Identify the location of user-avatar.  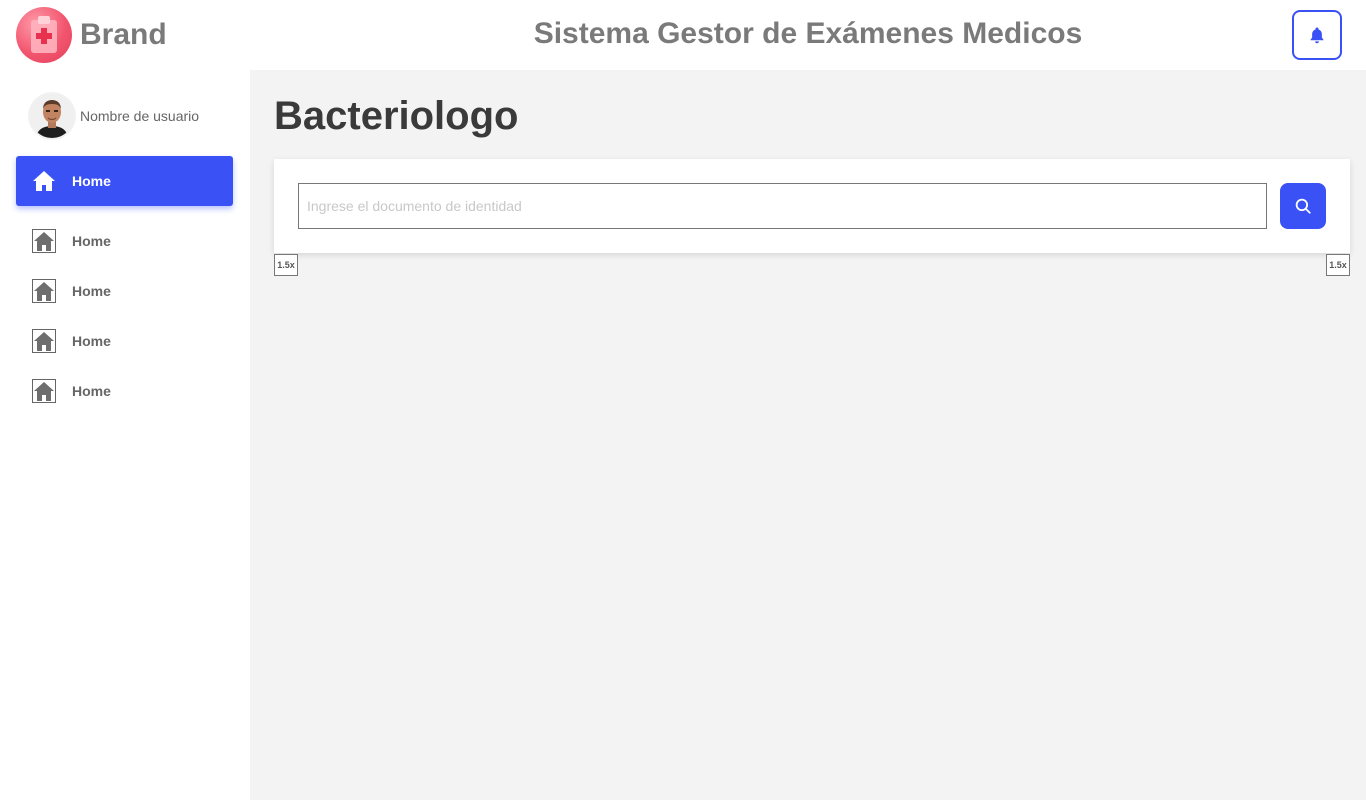
(52, 116).